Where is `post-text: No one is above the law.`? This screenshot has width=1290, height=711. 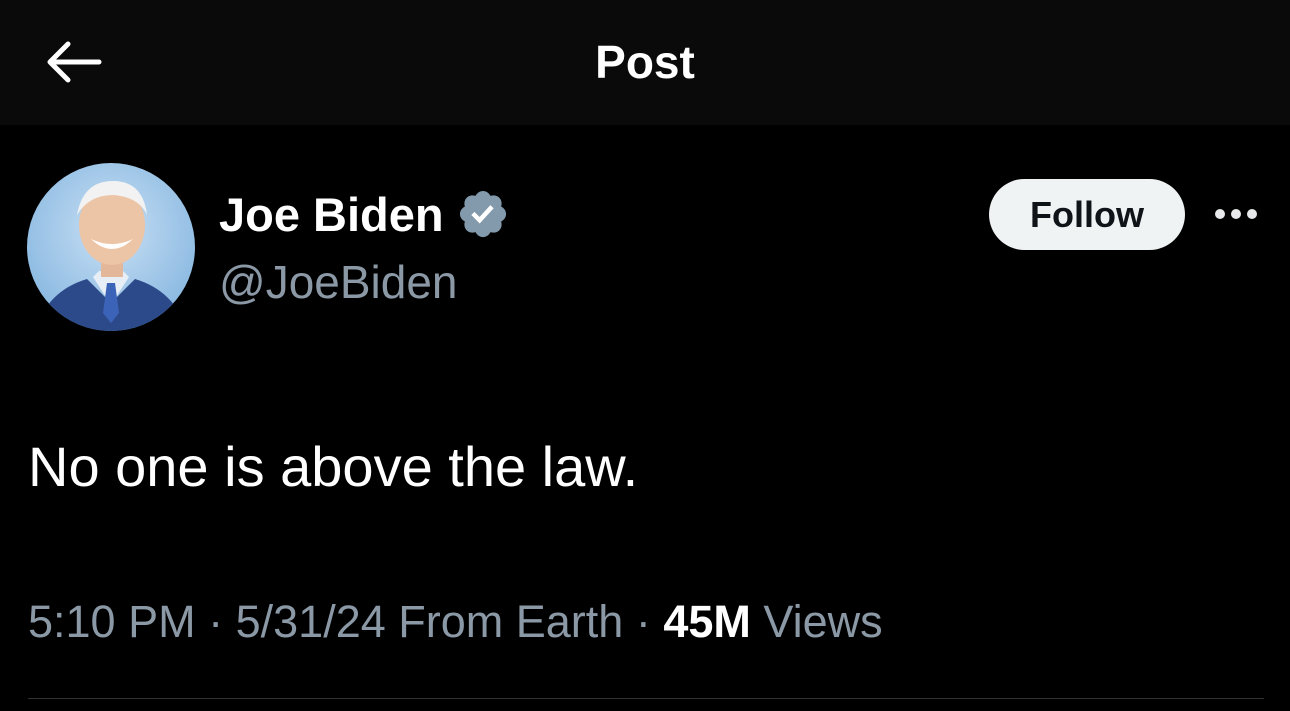 post-text: No one is above the law. is located at coordinates (333, 466).